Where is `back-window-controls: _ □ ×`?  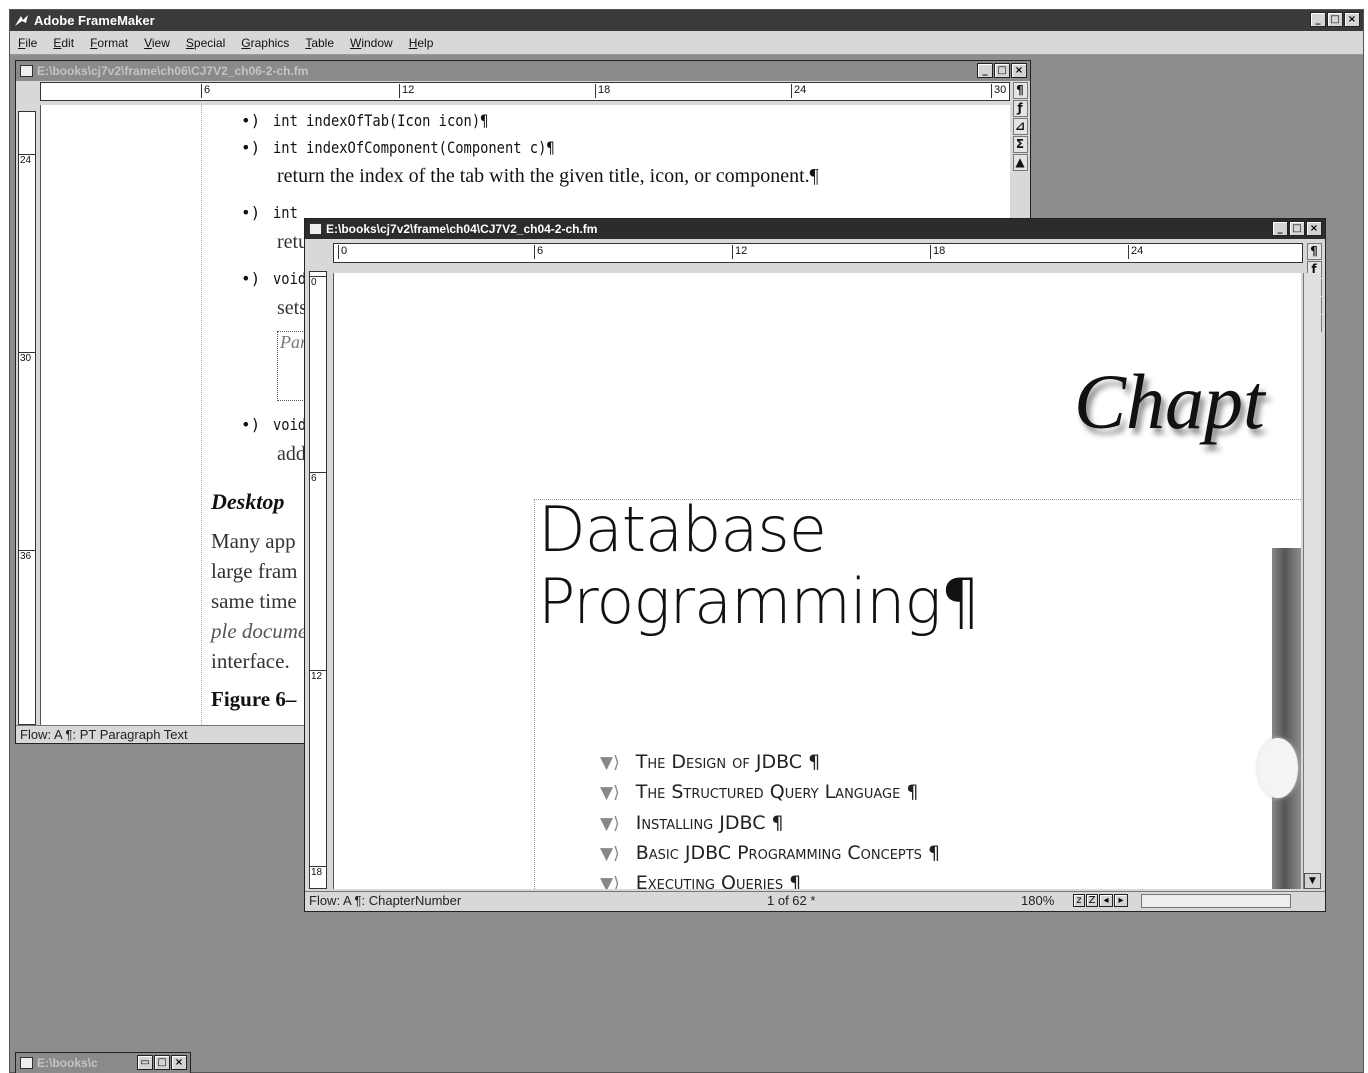 back-window-controls: _ □ × is located at coordinates (1002, 70).